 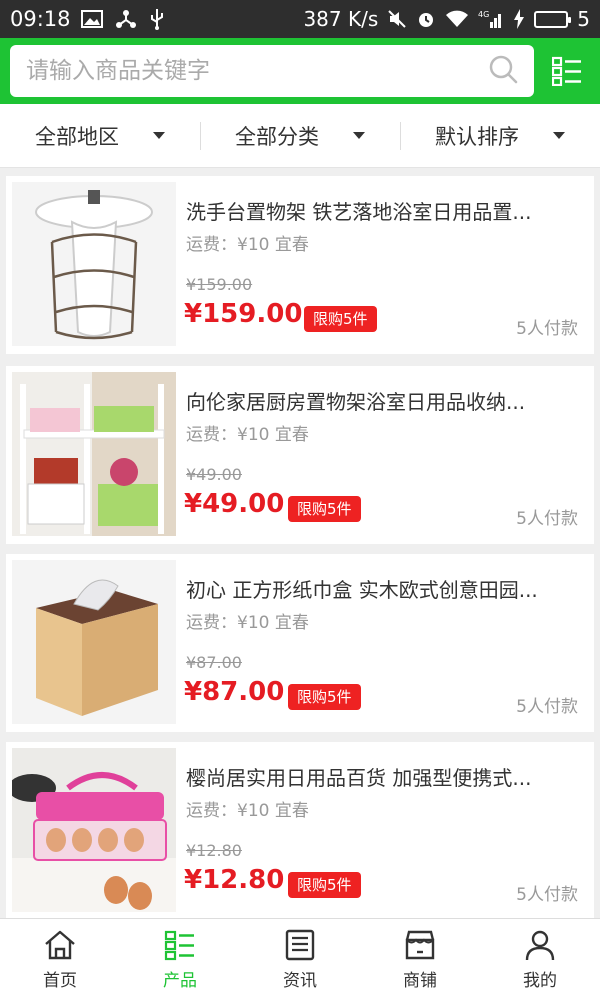 I want to click on search-box, so click(x=272, y=71).